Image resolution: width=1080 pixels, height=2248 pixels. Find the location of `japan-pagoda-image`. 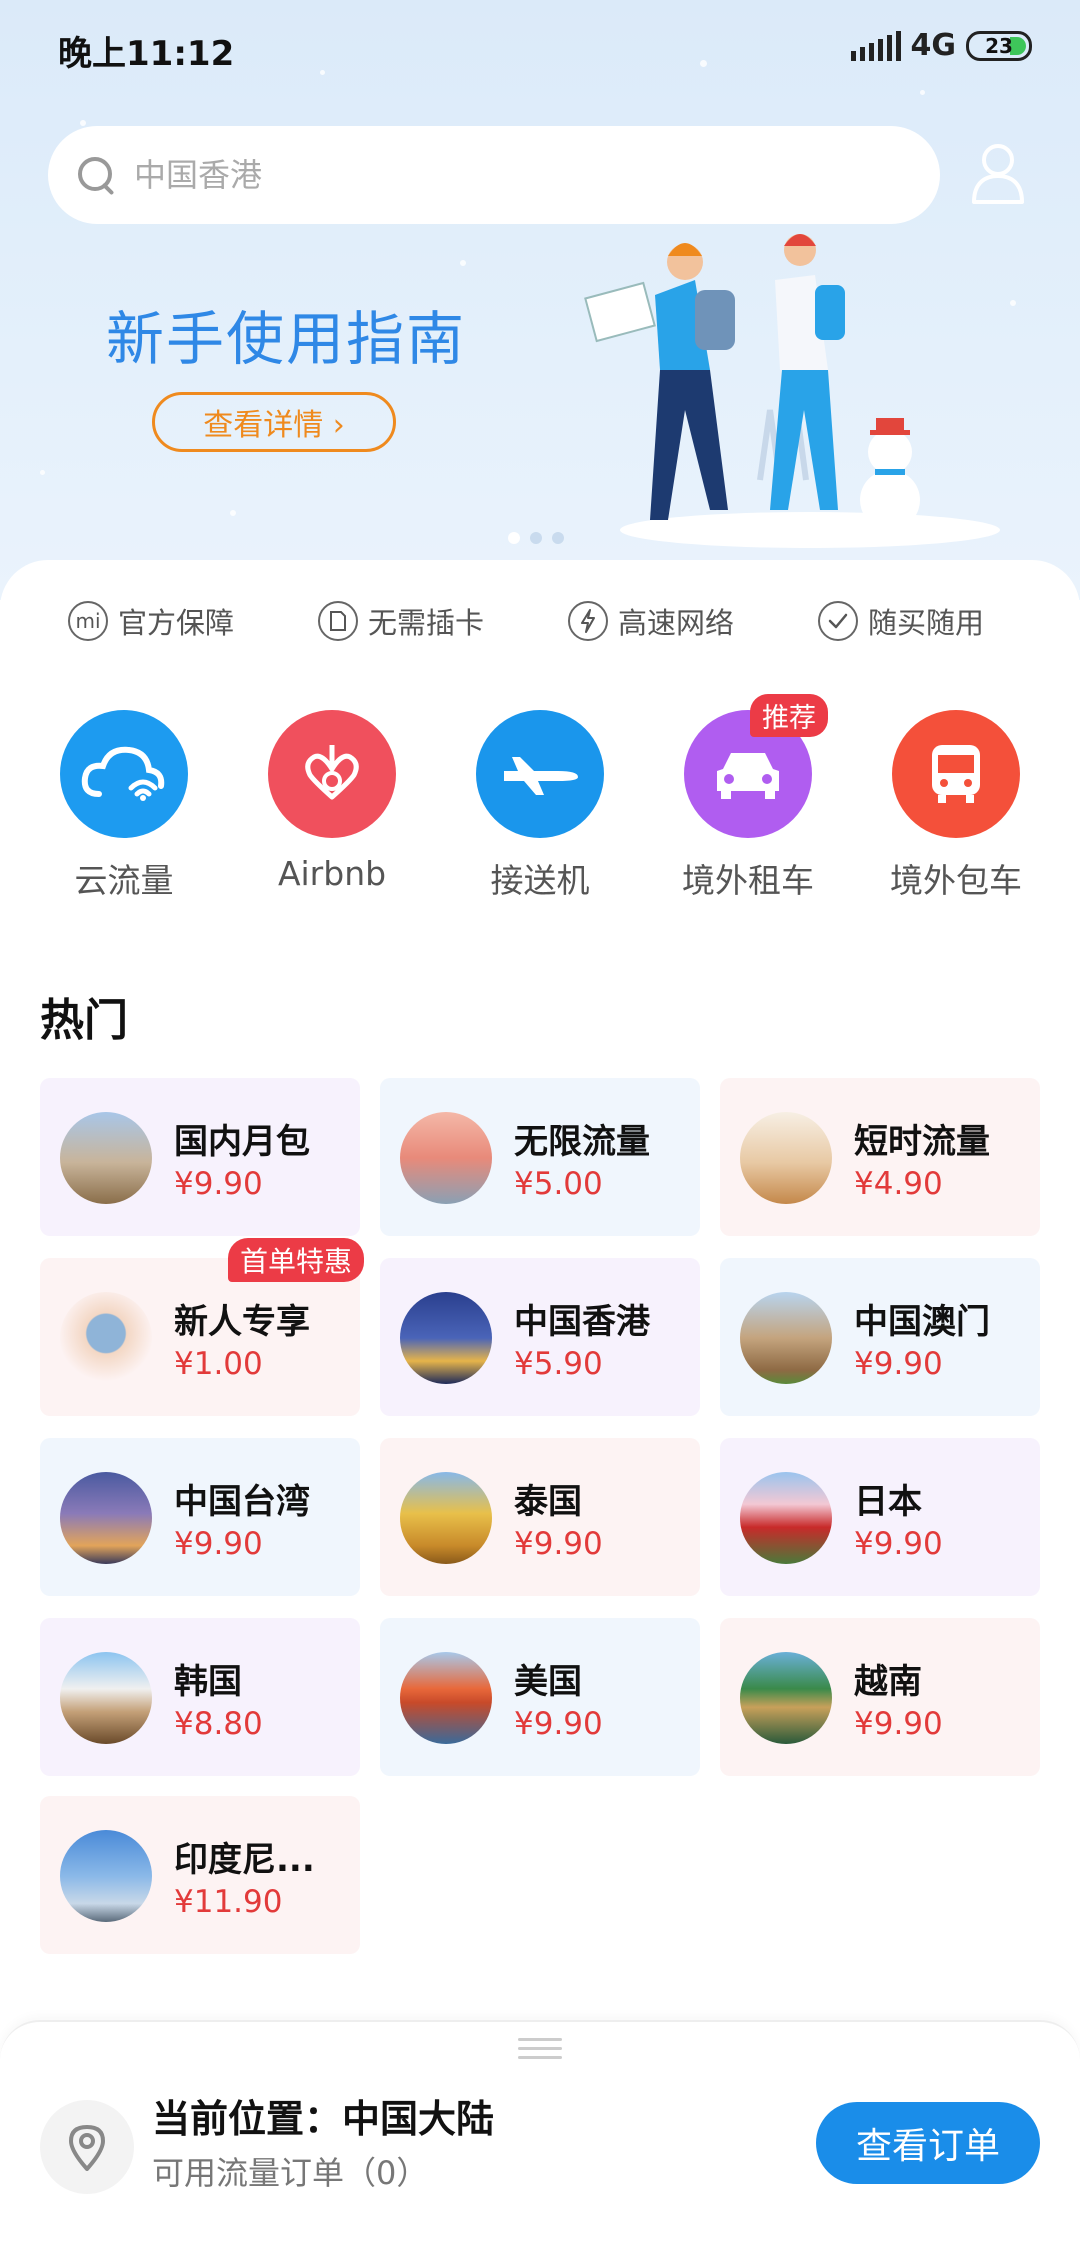

japan-pagoda-image is located at coordinates (786, 1518).